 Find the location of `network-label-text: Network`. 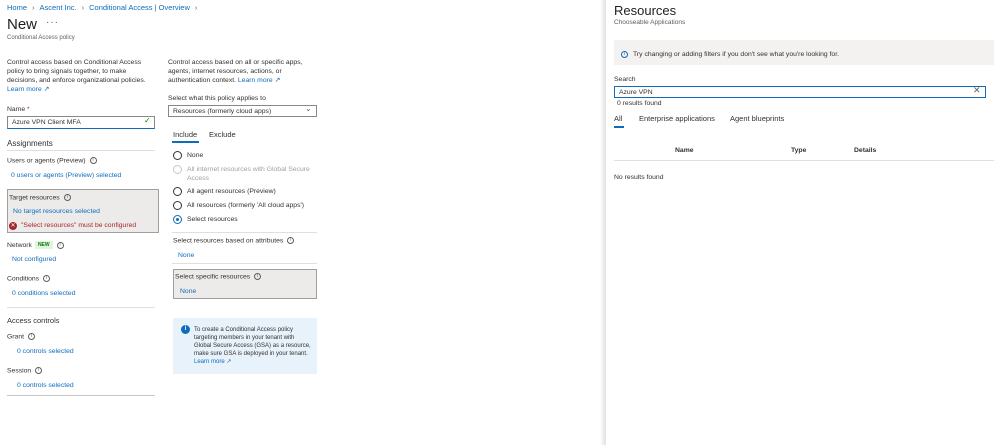

network-label-text: Network is located at coordinates (19, 245).